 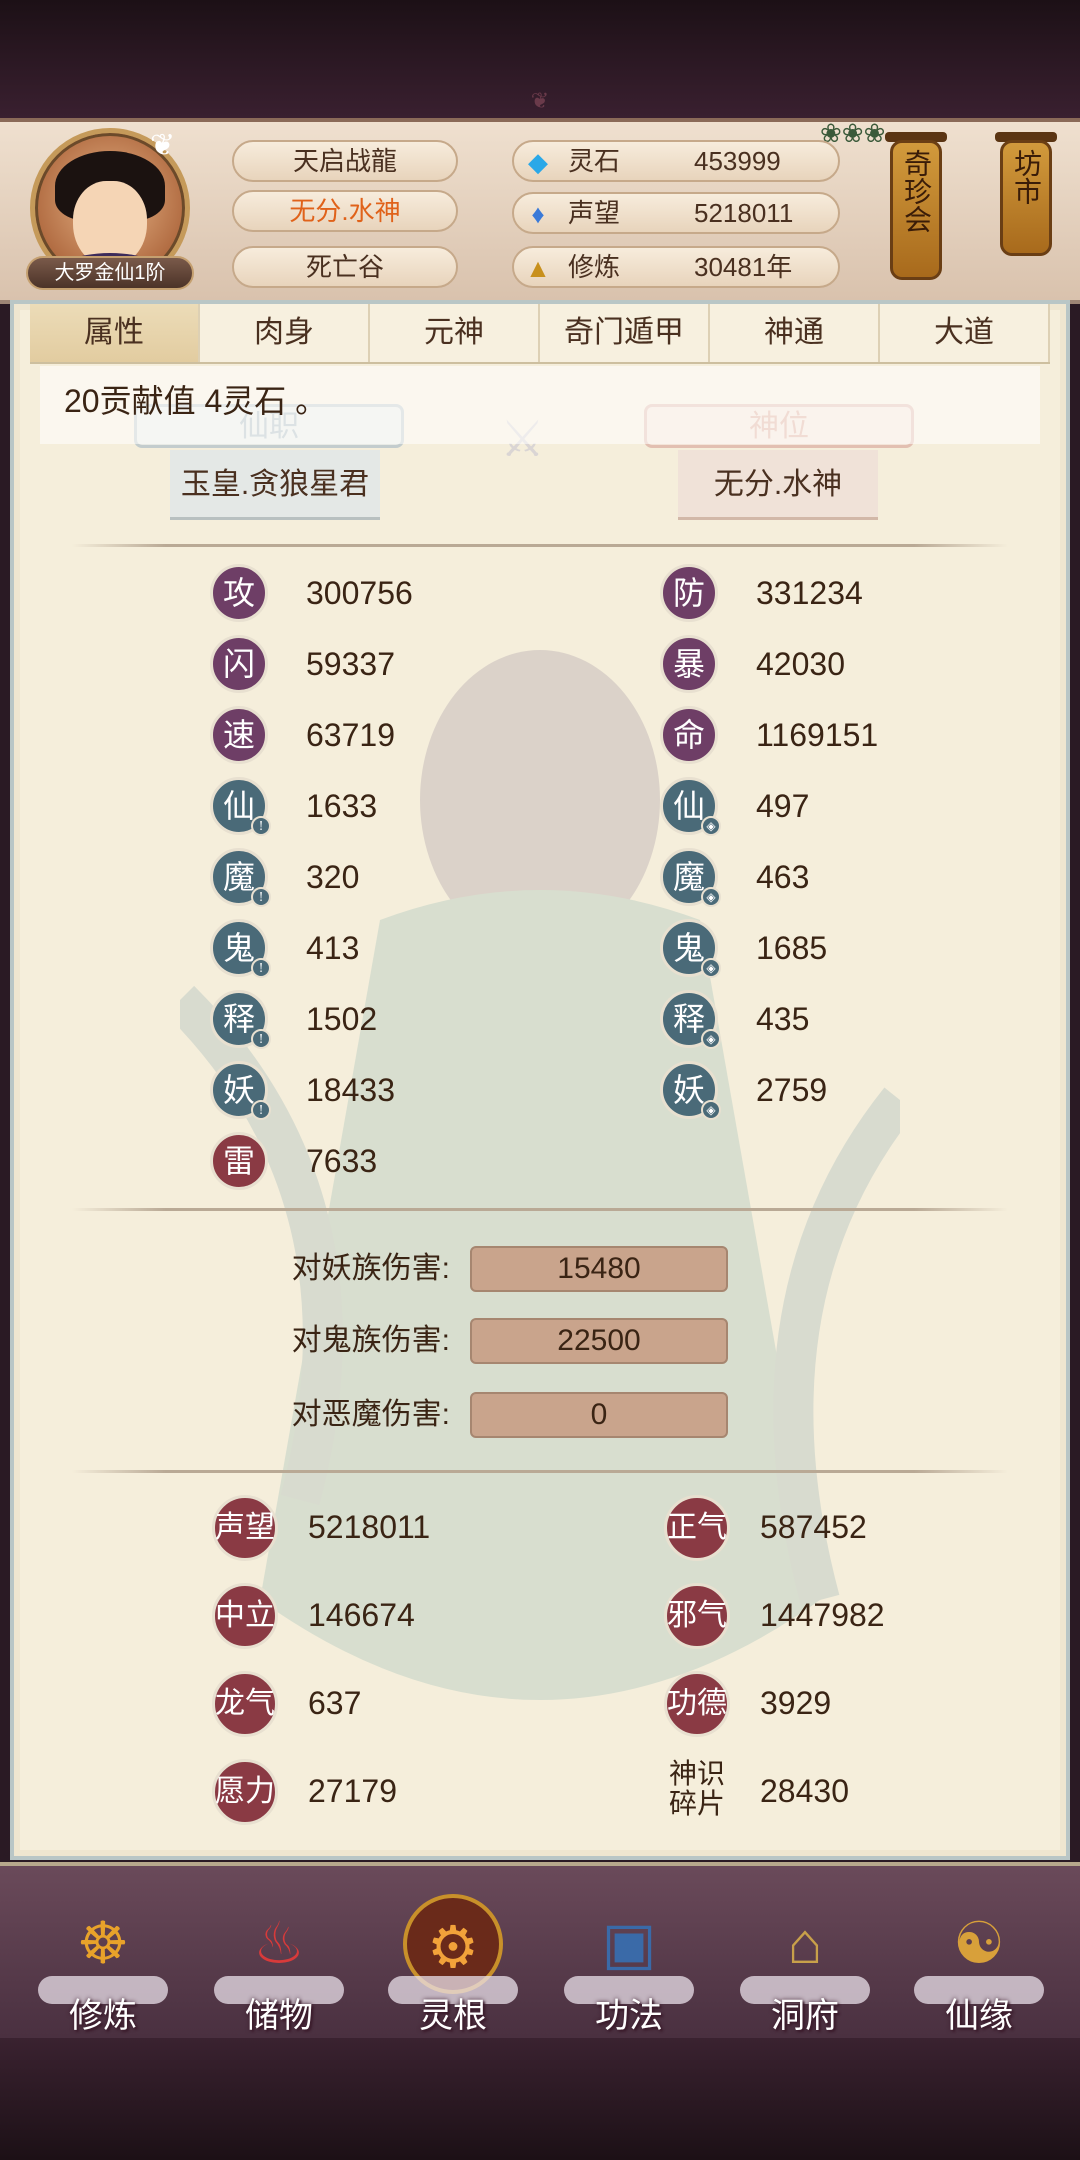 What do you see at coordinates (979, 2016) in the screenshot?
I see `nav-label: 仙缘` at bounding box center [979, 2016].